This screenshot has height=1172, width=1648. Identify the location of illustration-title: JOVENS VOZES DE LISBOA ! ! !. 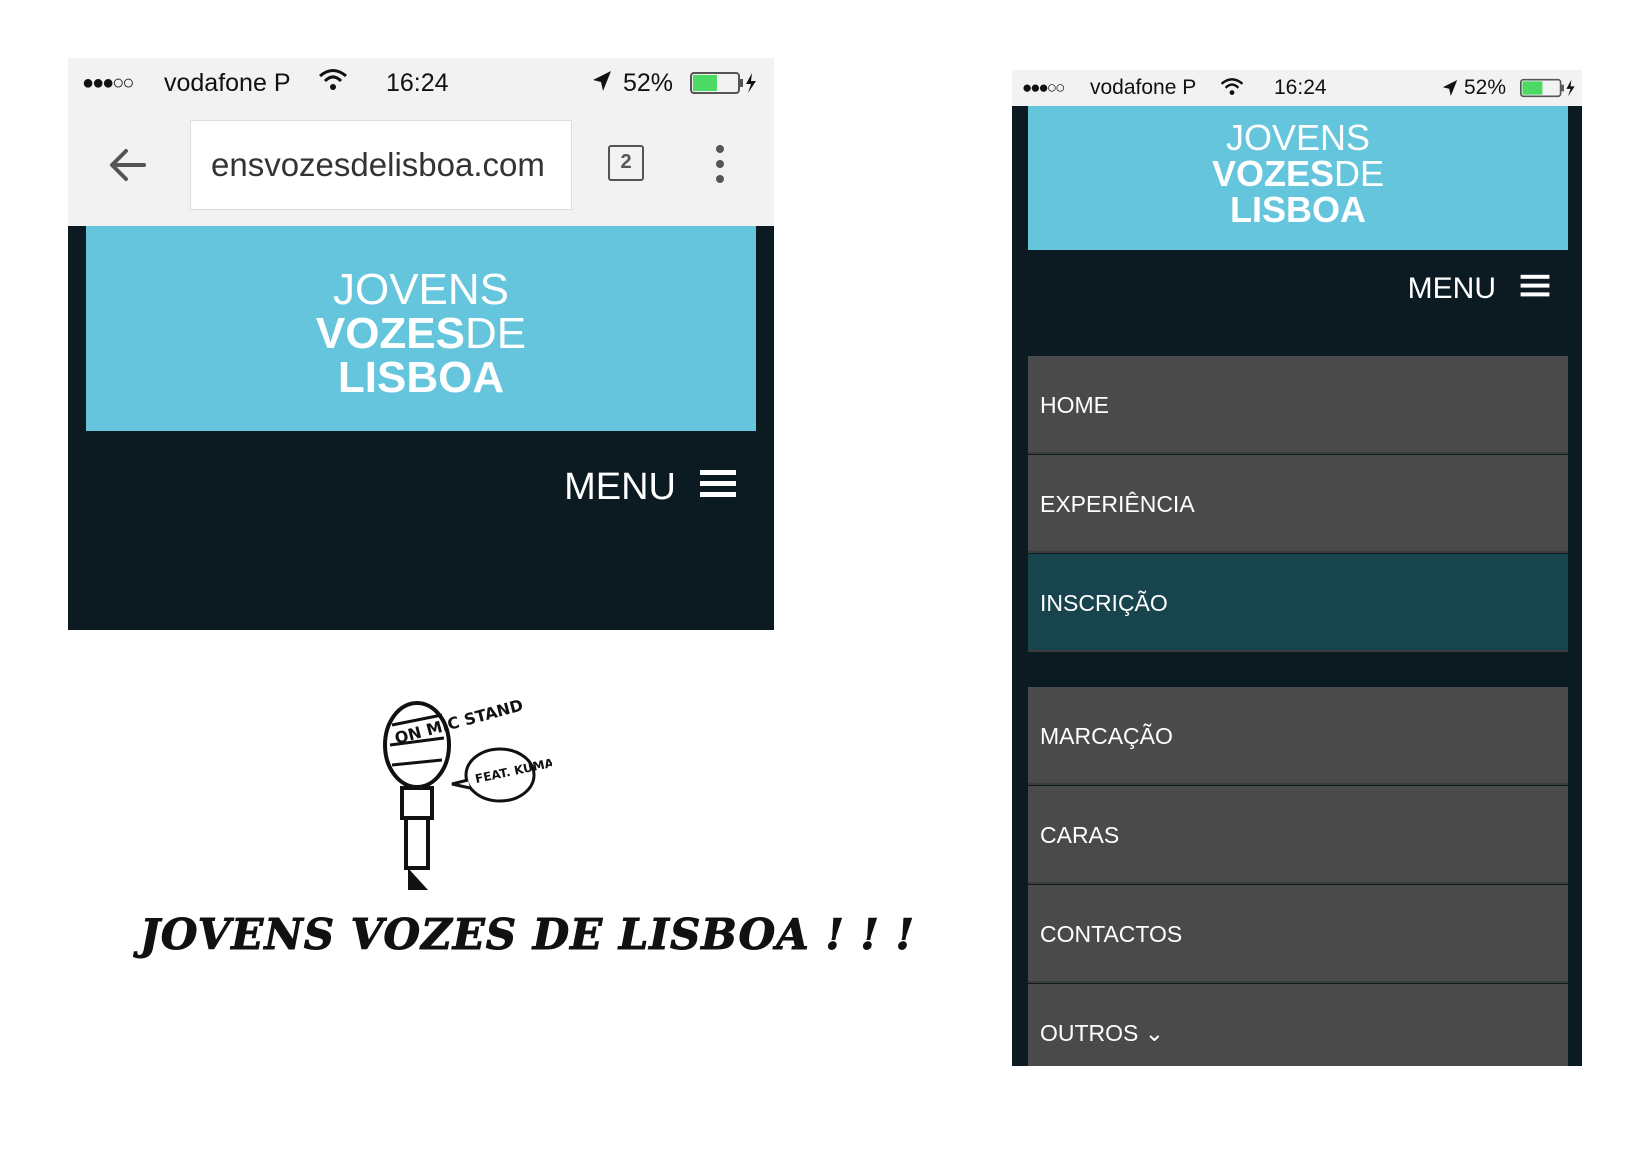
(527, 935).